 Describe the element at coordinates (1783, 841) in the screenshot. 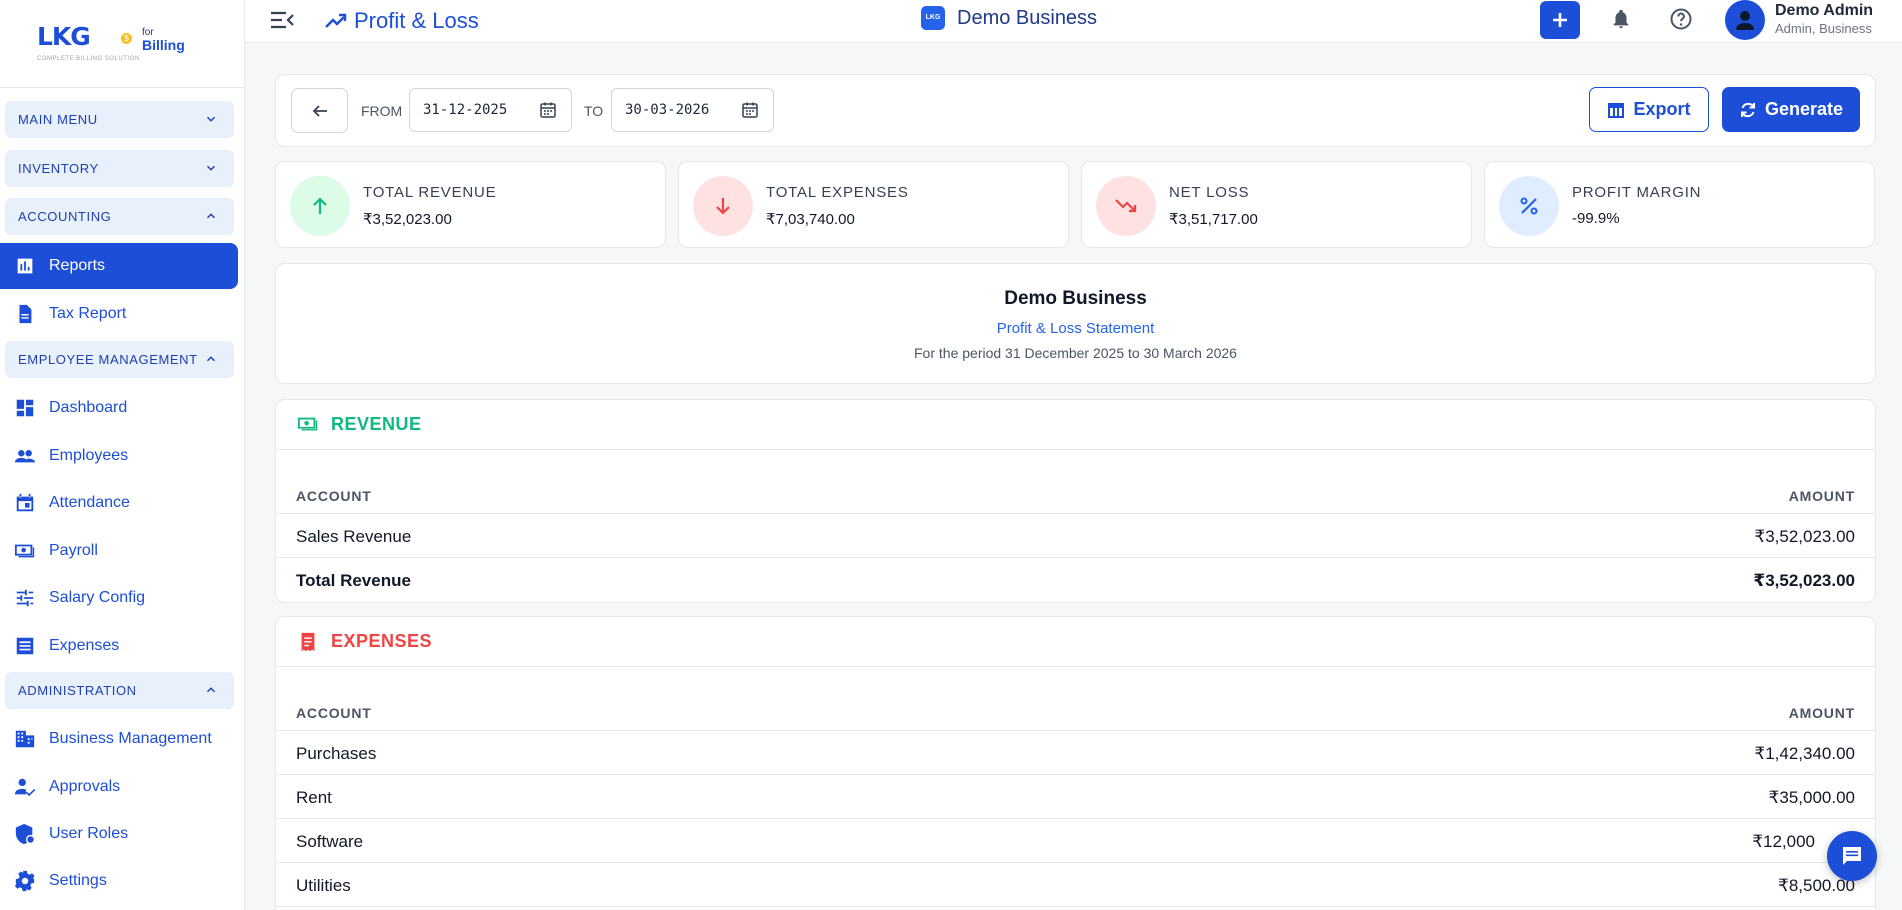

I see `account-amount: ₹12,000` at that location.